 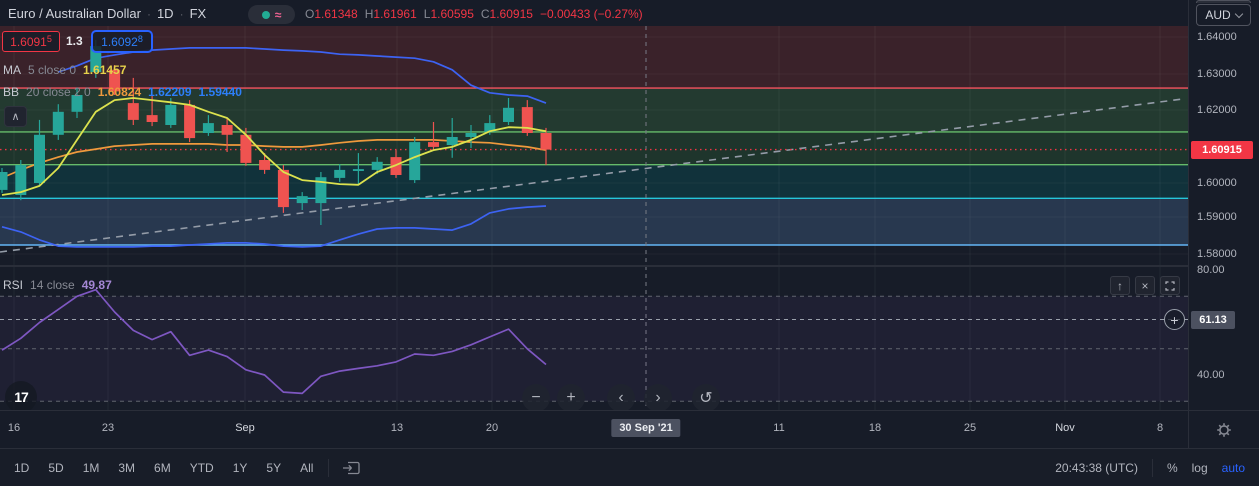 I want to click on range-button-6m: 6M, so click(x=162, y=468).